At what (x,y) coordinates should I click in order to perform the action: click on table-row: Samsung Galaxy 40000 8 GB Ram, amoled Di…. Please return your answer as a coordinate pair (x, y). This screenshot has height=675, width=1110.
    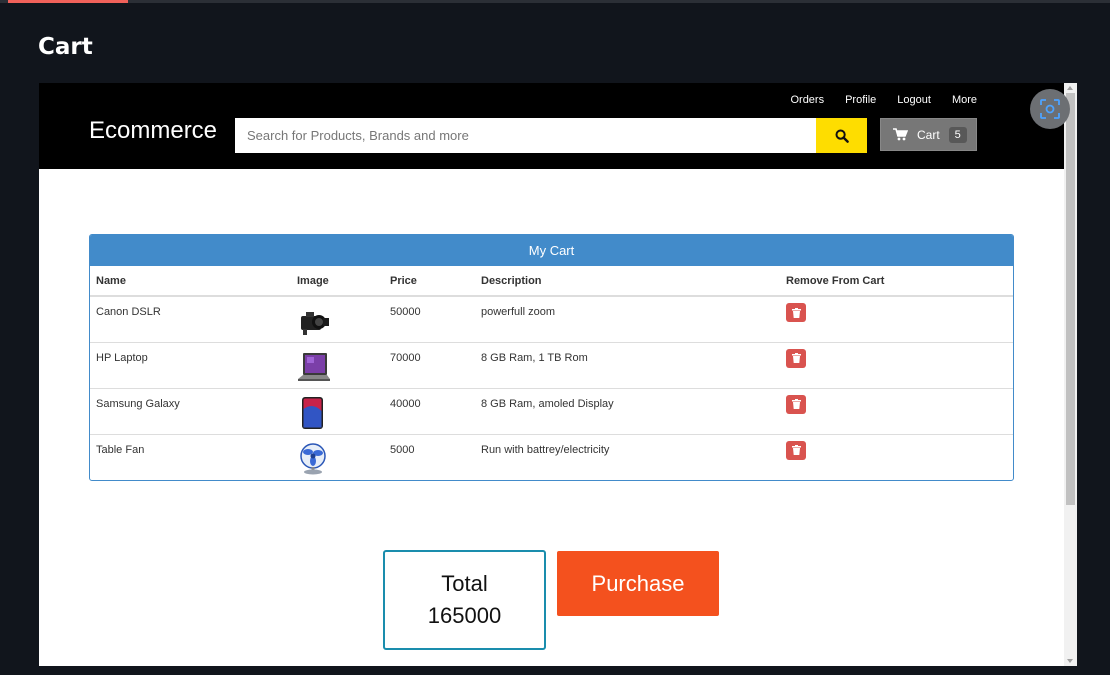
    Looking at the image, I should click on (551, 410).